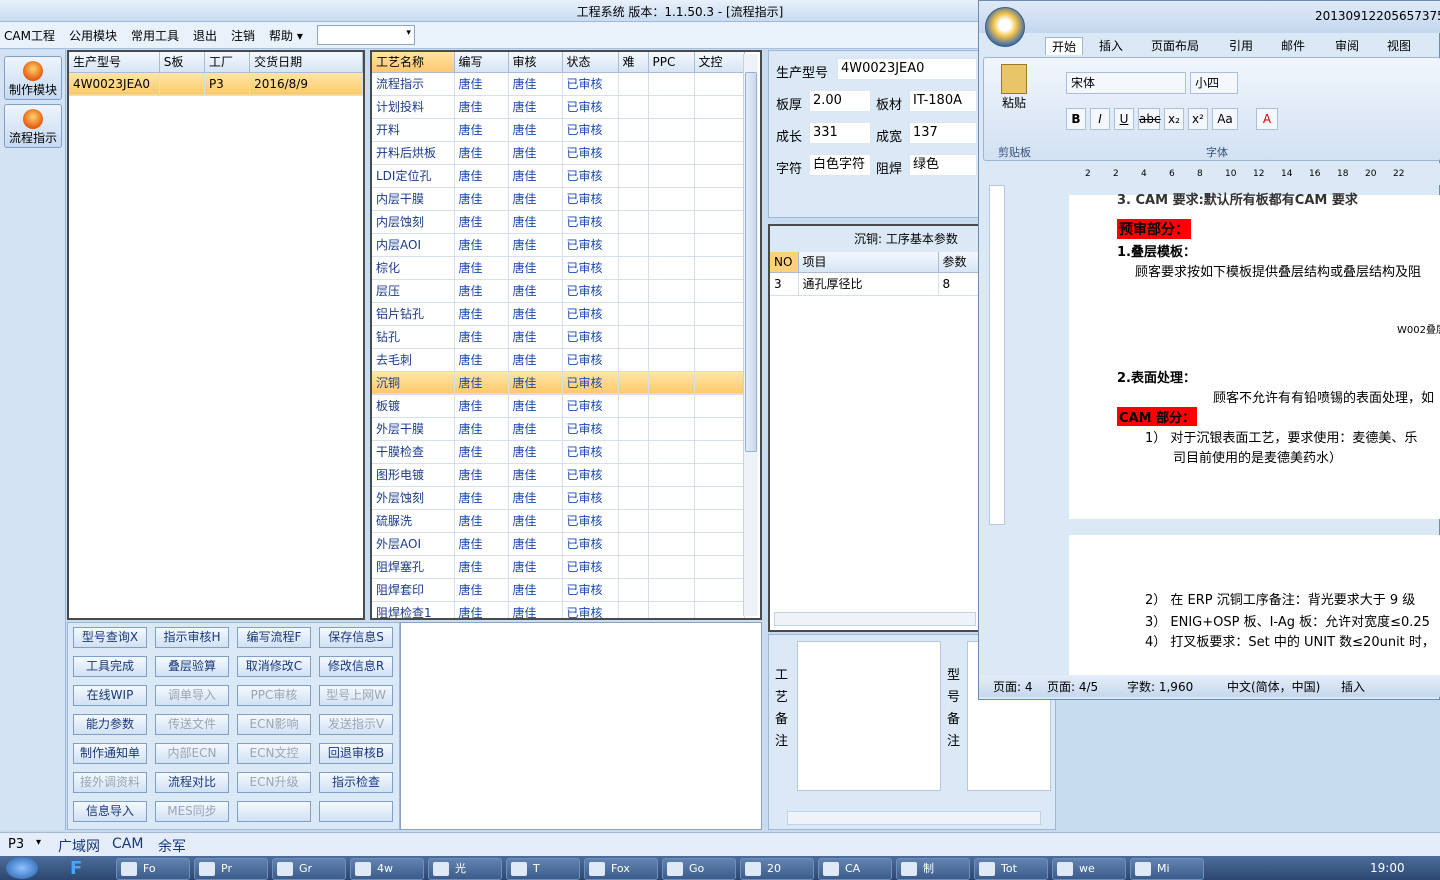 The width and height of the screenshot is (1440, 880). I want to click on table-row: 3 通孔厚径比 8, so click(874, 284).